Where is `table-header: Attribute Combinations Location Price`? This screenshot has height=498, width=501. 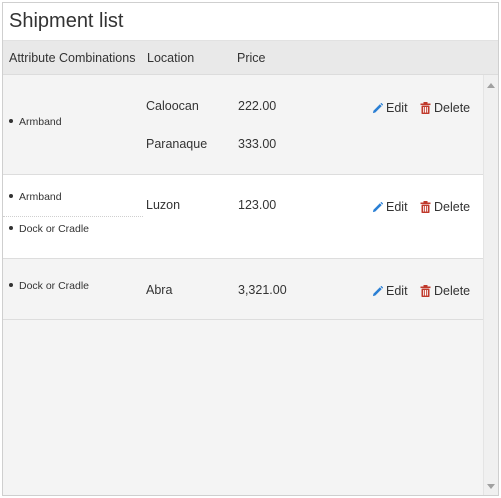 table-header: Attribute Combinations Location Price is located at coordinates (250, 58).